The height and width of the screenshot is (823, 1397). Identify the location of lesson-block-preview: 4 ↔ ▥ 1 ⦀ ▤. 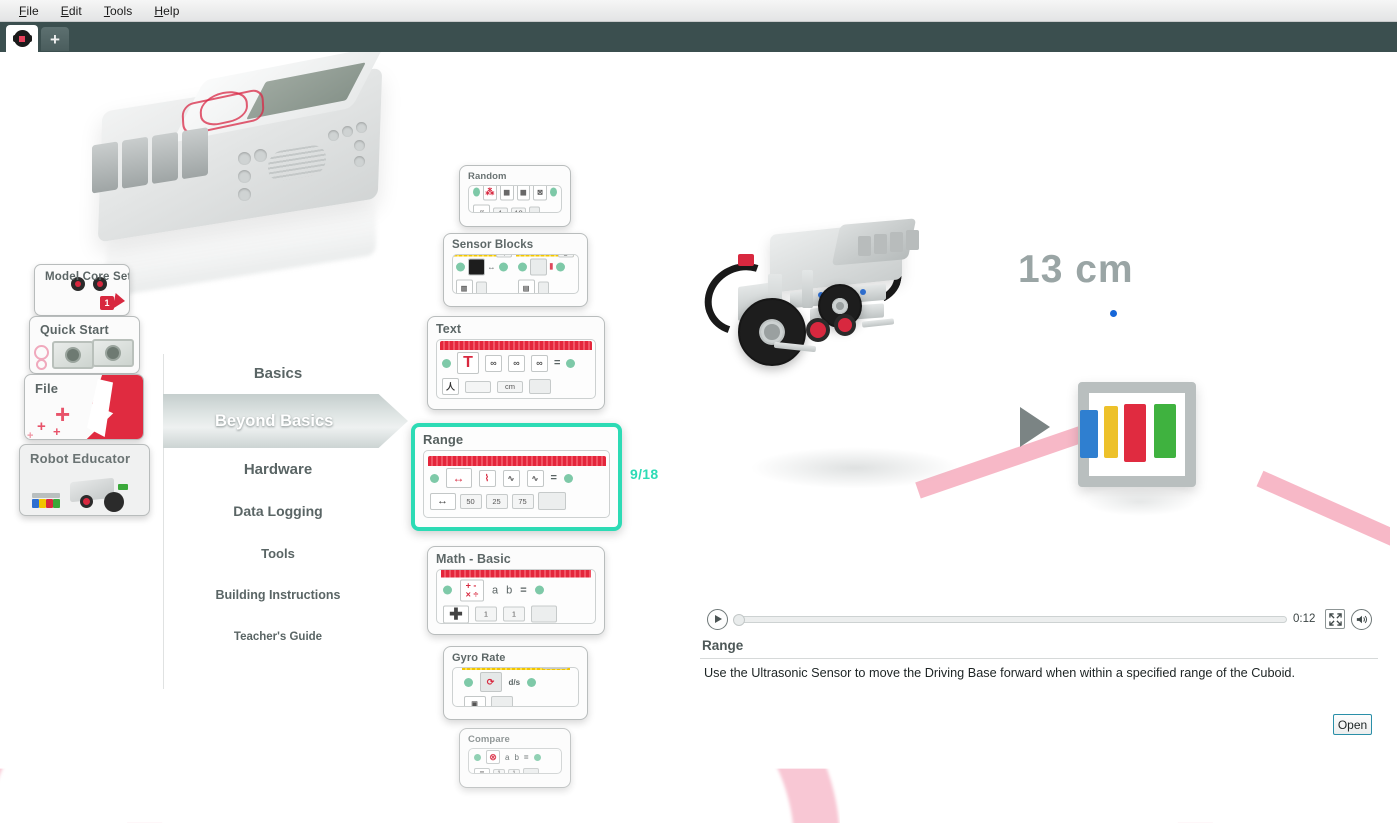
(515, 274).